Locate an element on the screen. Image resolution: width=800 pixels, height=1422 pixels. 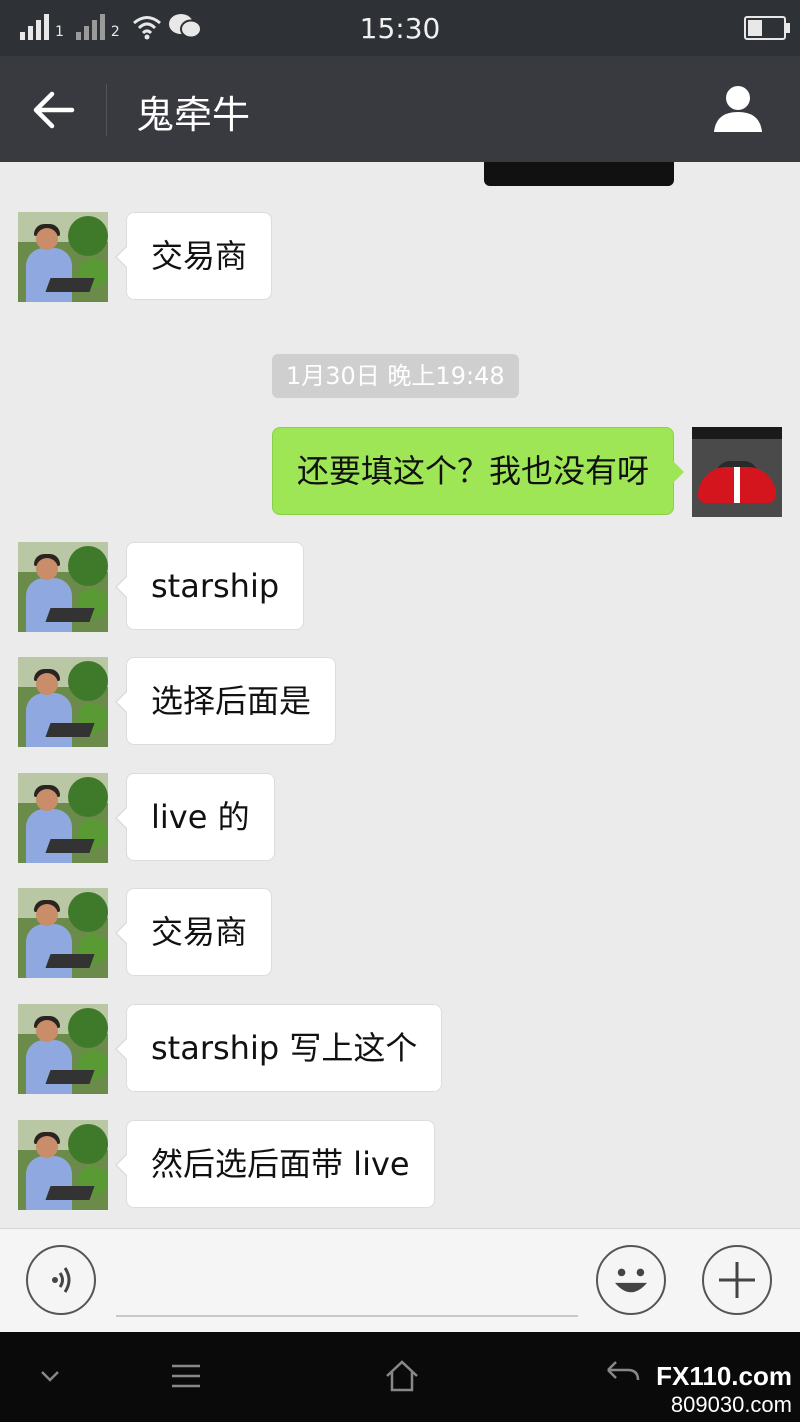
message-bubble: 然后选后面带 live is located at coordinates (275, 1164).